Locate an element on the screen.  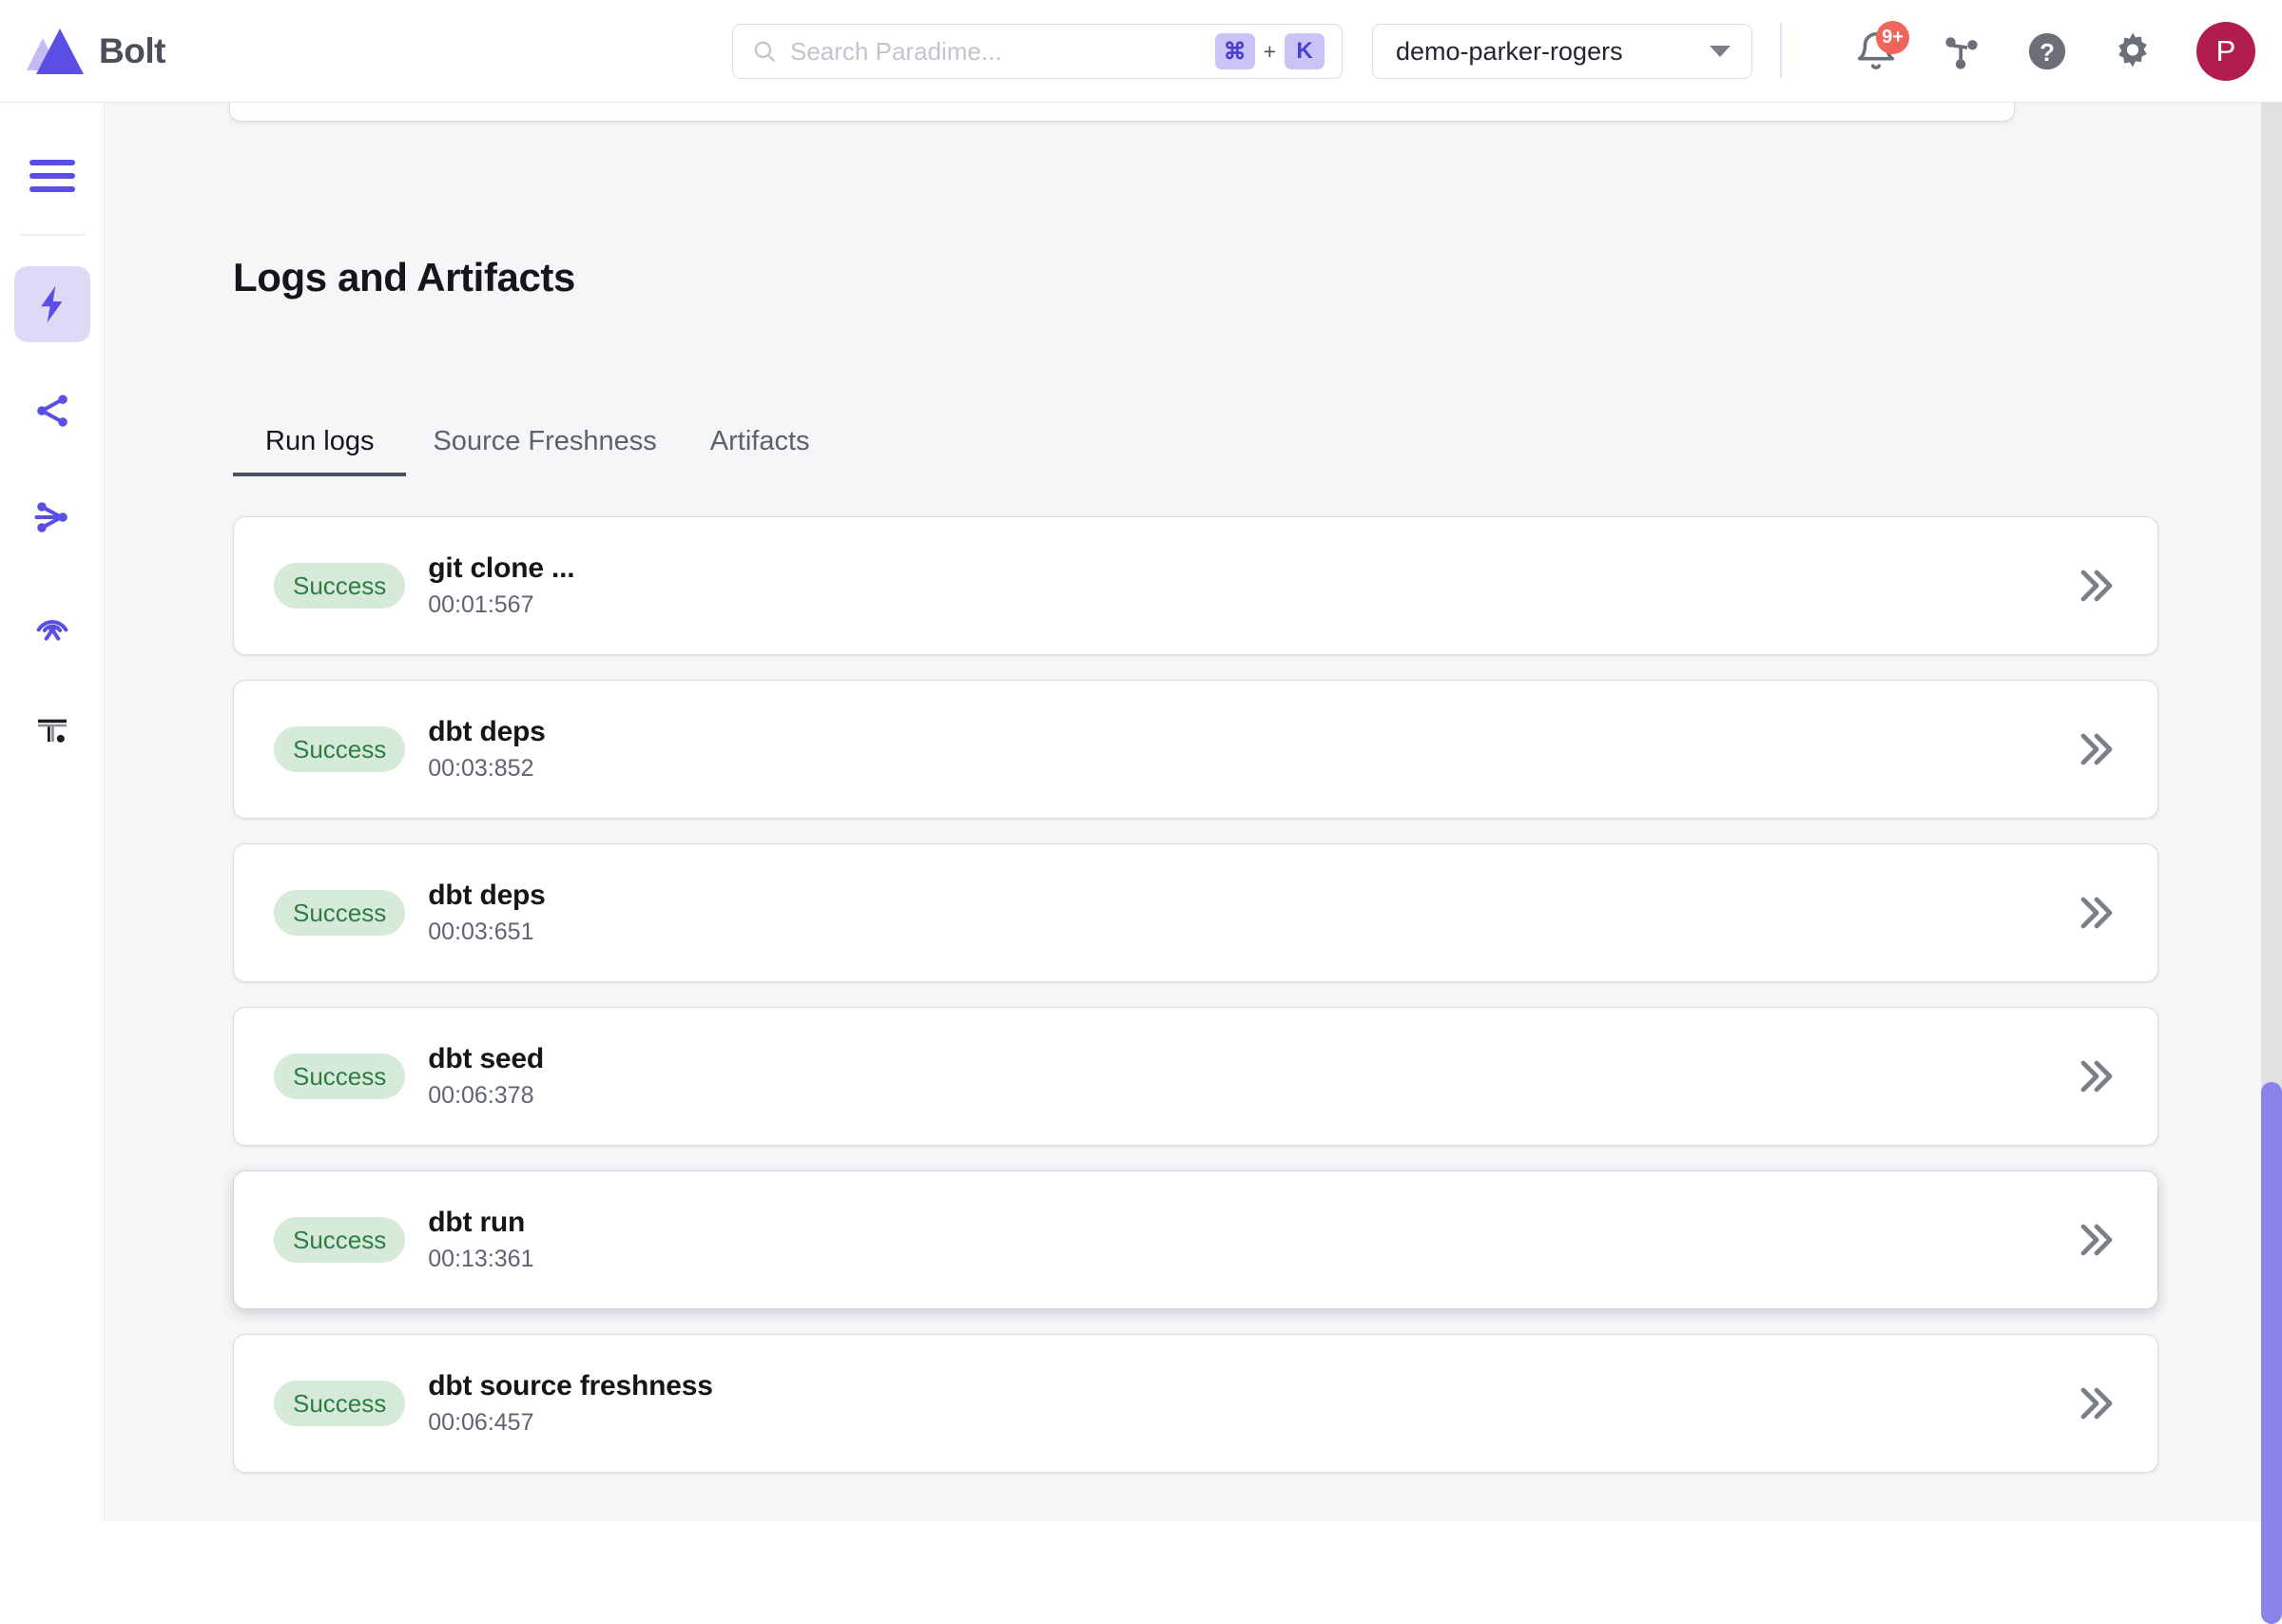
log-duration: 00:01:567 is located at coordinates (481, 605).